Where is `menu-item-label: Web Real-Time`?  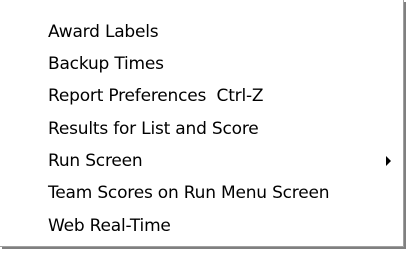 menu-item-label: Web Real-Time is located at coordinates (109, 225).